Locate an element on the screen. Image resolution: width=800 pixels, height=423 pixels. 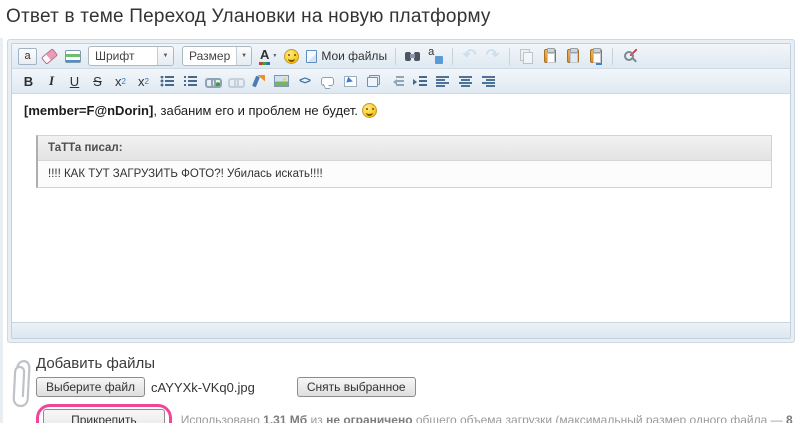
quote-icon is located at coordinates (327, 81).